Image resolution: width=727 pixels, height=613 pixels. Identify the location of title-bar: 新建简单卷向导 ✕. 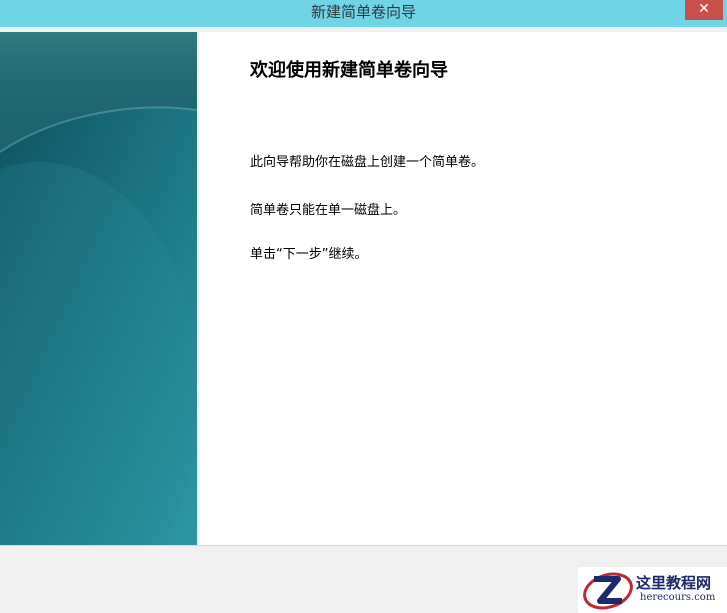
(363, 13).